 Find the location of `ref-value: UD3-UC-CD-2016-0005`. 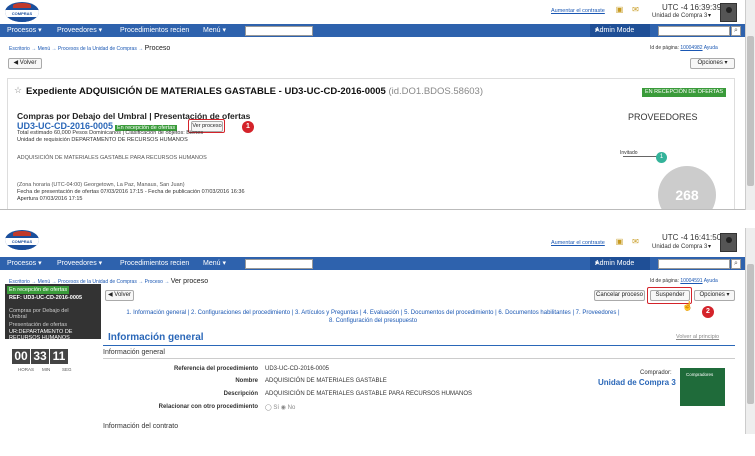

ref-value: UD3-UC-CD-2016-0005 is located at coordinates (297, 369).